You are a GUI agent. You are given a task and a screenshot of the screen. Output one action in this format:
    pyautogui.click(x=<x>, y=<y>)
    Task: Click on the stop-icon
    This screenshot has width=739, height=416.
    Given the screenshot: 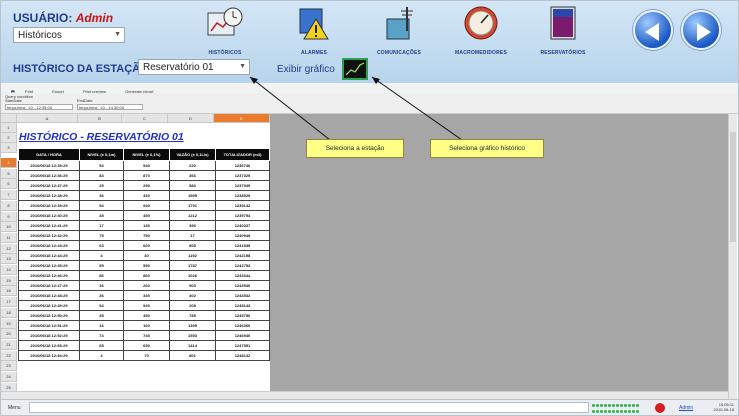 What is the action you would take?
    pyautogui.click(x=660, y=408)
    